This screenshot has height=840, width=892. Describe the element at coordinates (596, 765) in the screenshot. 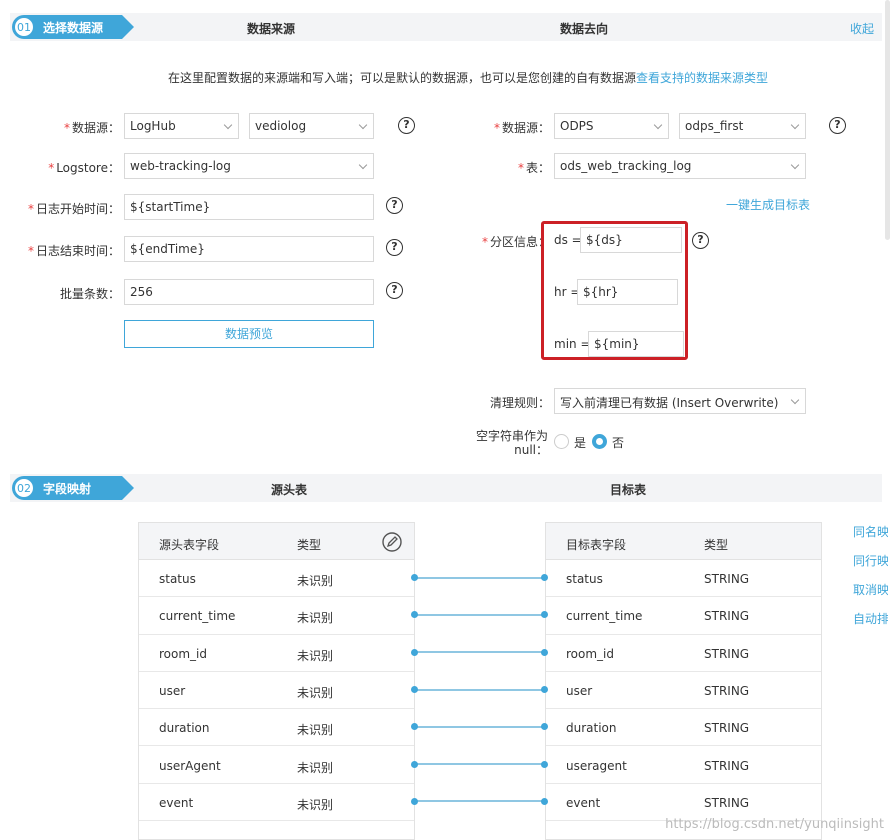

I see `target-field-name: useragent` at that location.